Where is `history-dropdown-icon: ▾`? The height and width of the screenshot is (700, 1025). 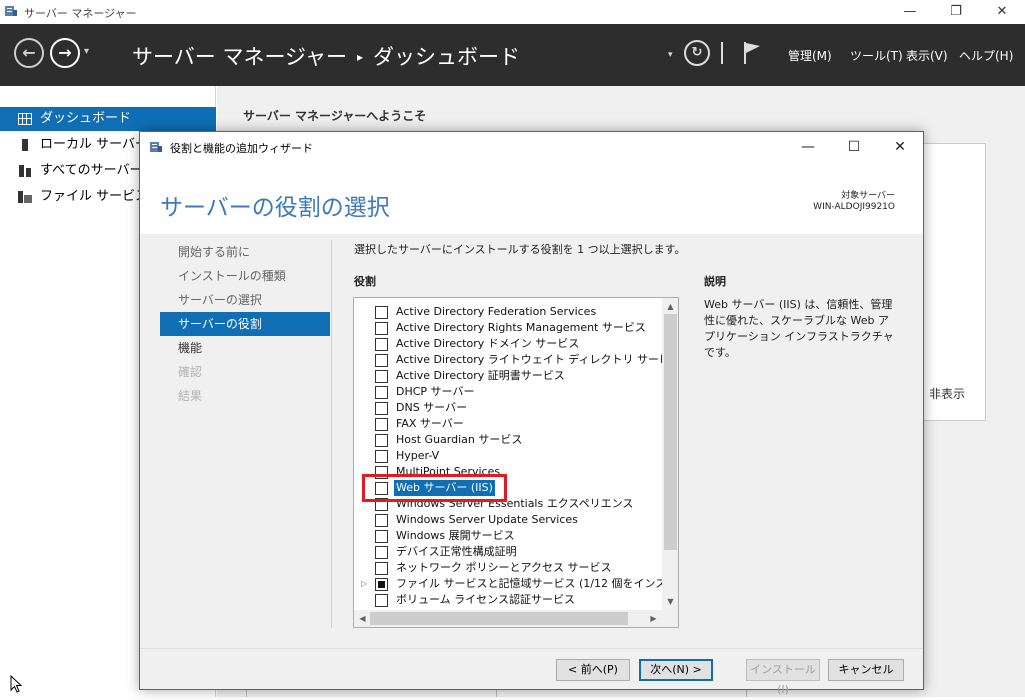 history-dropdown-icon: ▾ is located at coordinates (86, 51).